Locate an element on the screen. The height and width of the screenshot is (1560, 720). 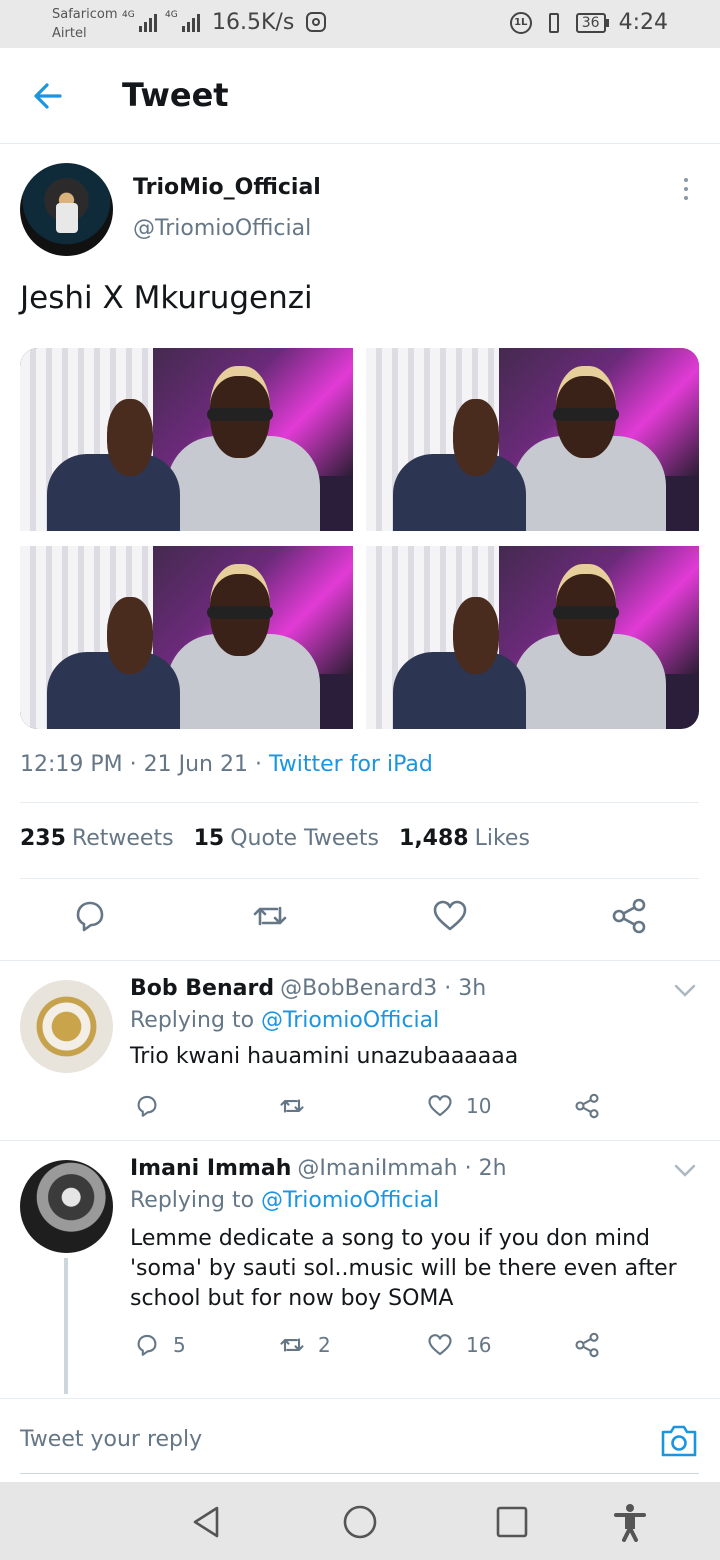
instagram-icon is located at coordinates (316, 22).